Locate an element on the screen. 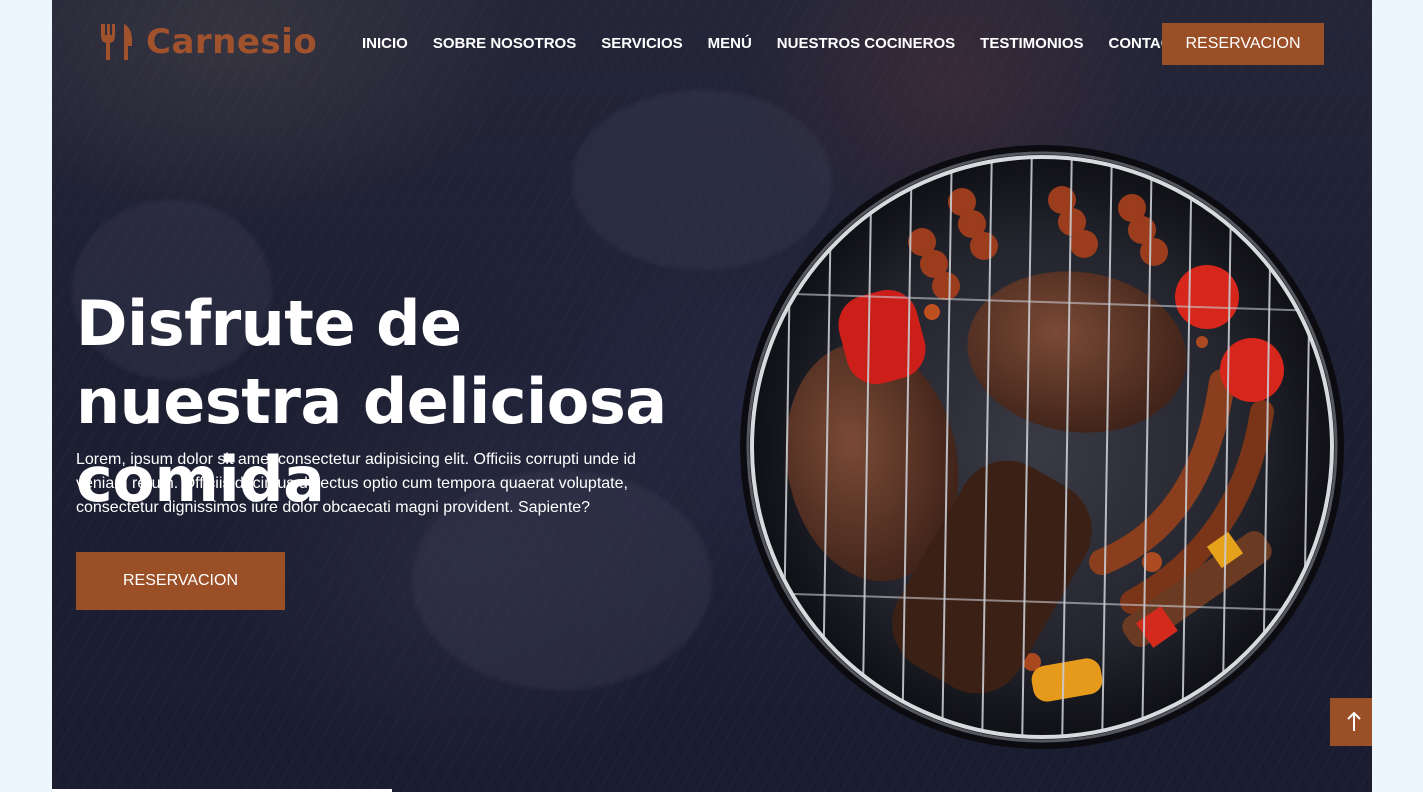 The image size is (1423, 792). arrow-up-icon is located at coordinates (1354, 721).